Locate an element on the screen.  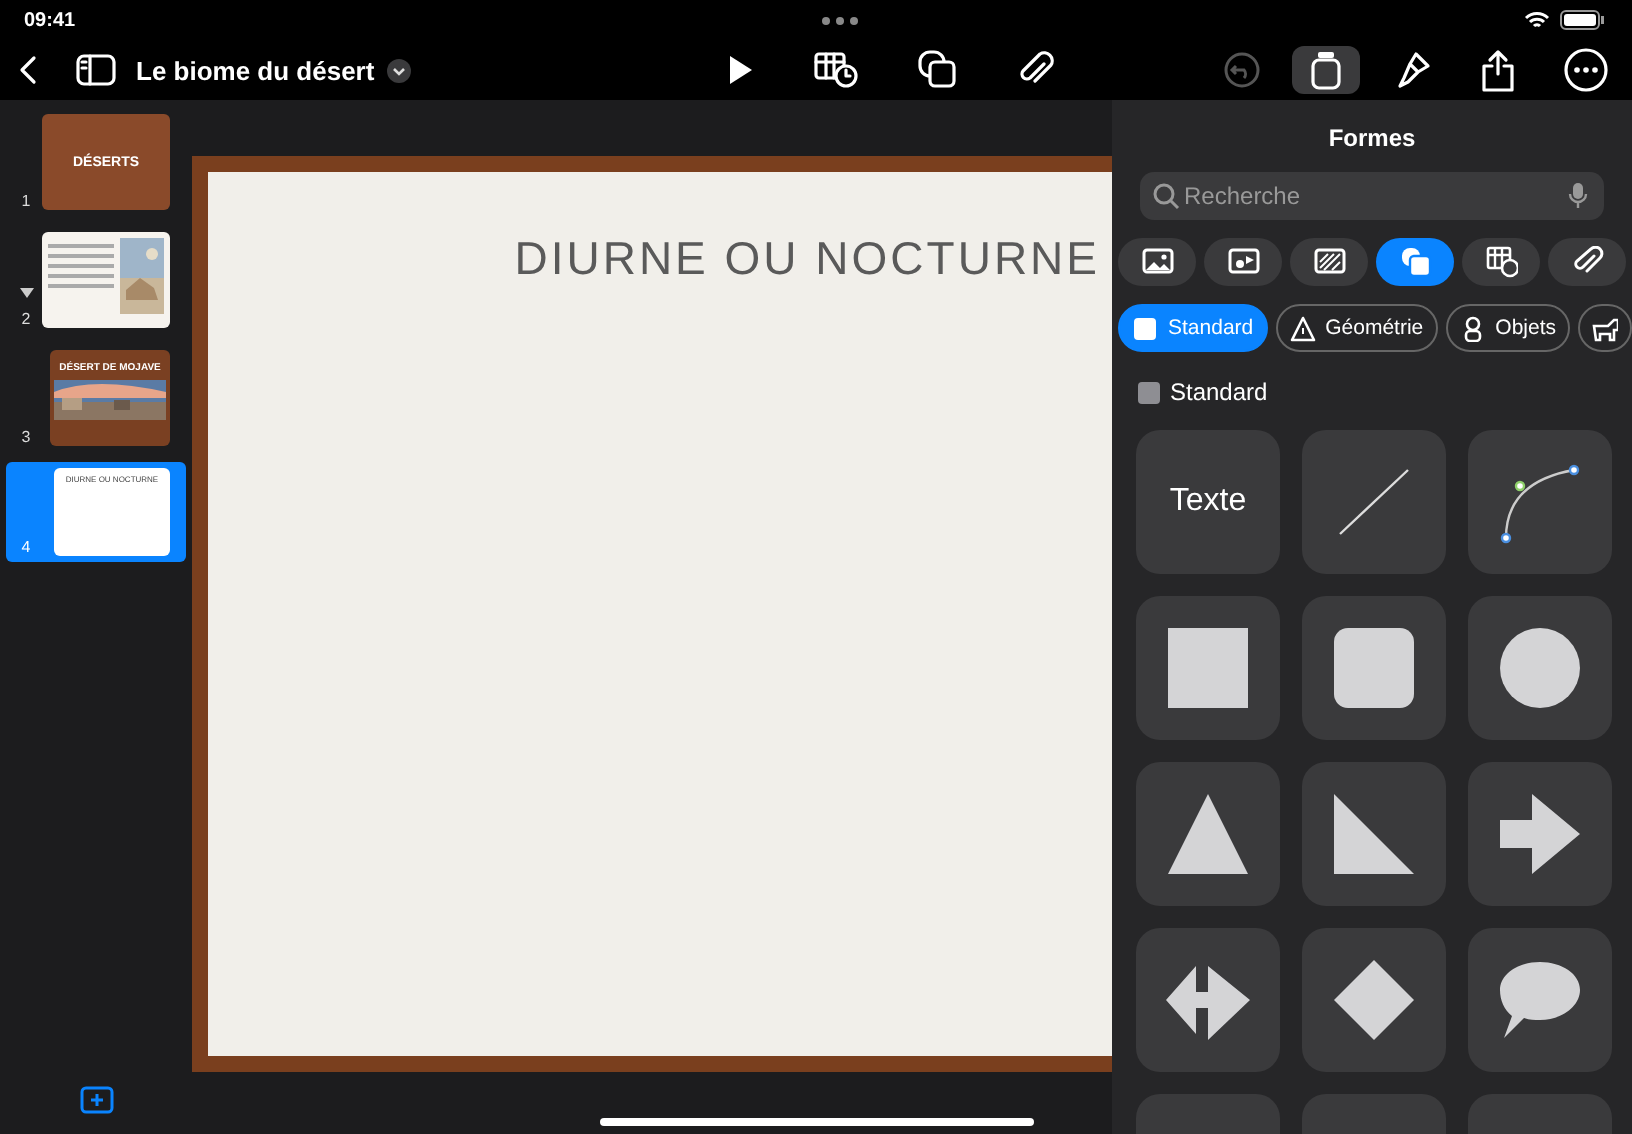
slide-number: 3 is located at coordinates (26, 437).